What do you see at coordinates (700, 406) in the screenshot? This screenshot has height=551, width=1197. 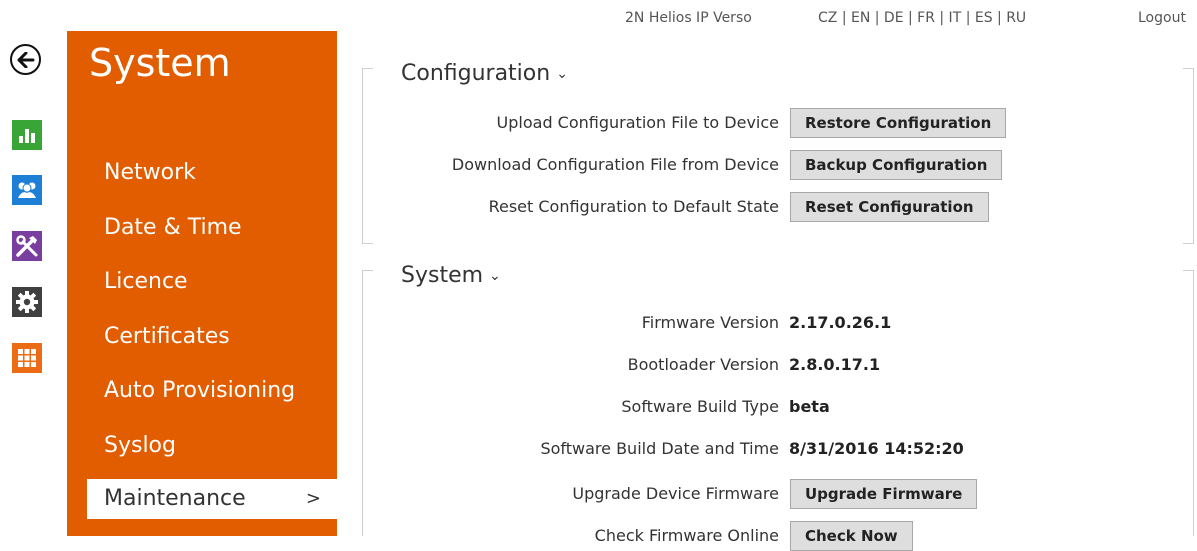 I see `row-label: Software Build Type` at bounding box center [700, 406].